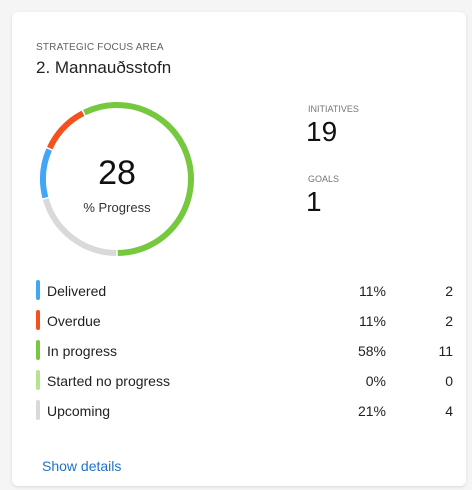 This screenshot has height=490, width=472. I want to click on card-eyebrow: STRATEGIC FOCUS AREA, so click(100, 47).